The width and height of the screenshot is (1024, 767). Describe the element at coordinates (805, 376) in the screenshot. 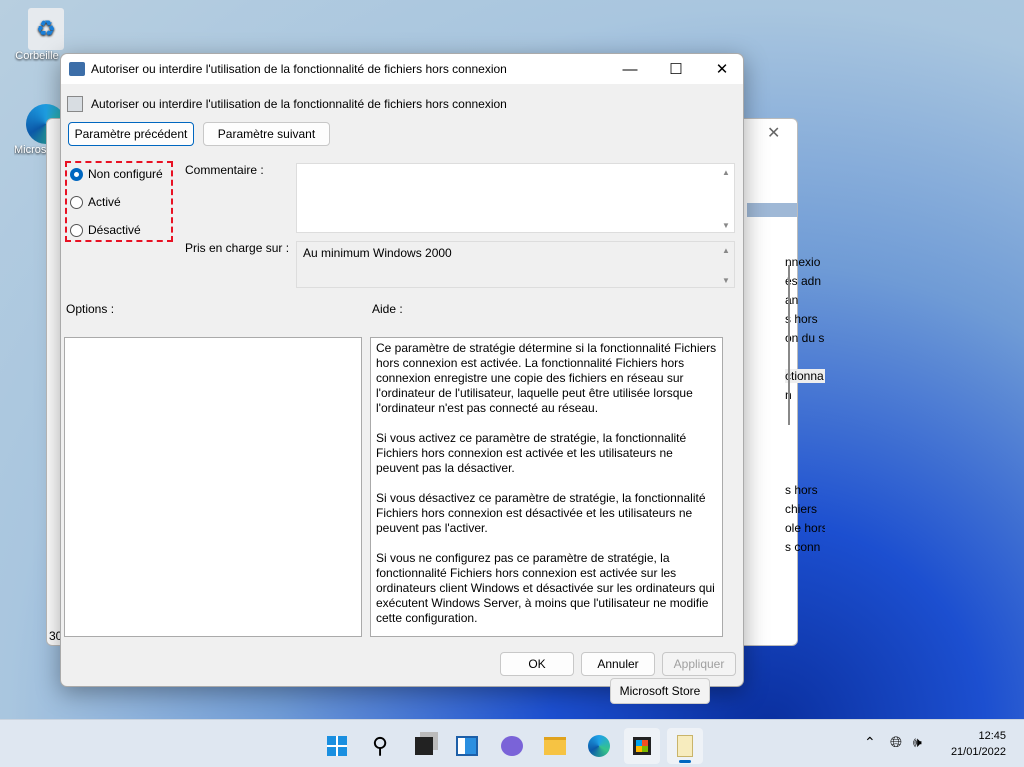

I see `text-fragment: ctionna` at that location.